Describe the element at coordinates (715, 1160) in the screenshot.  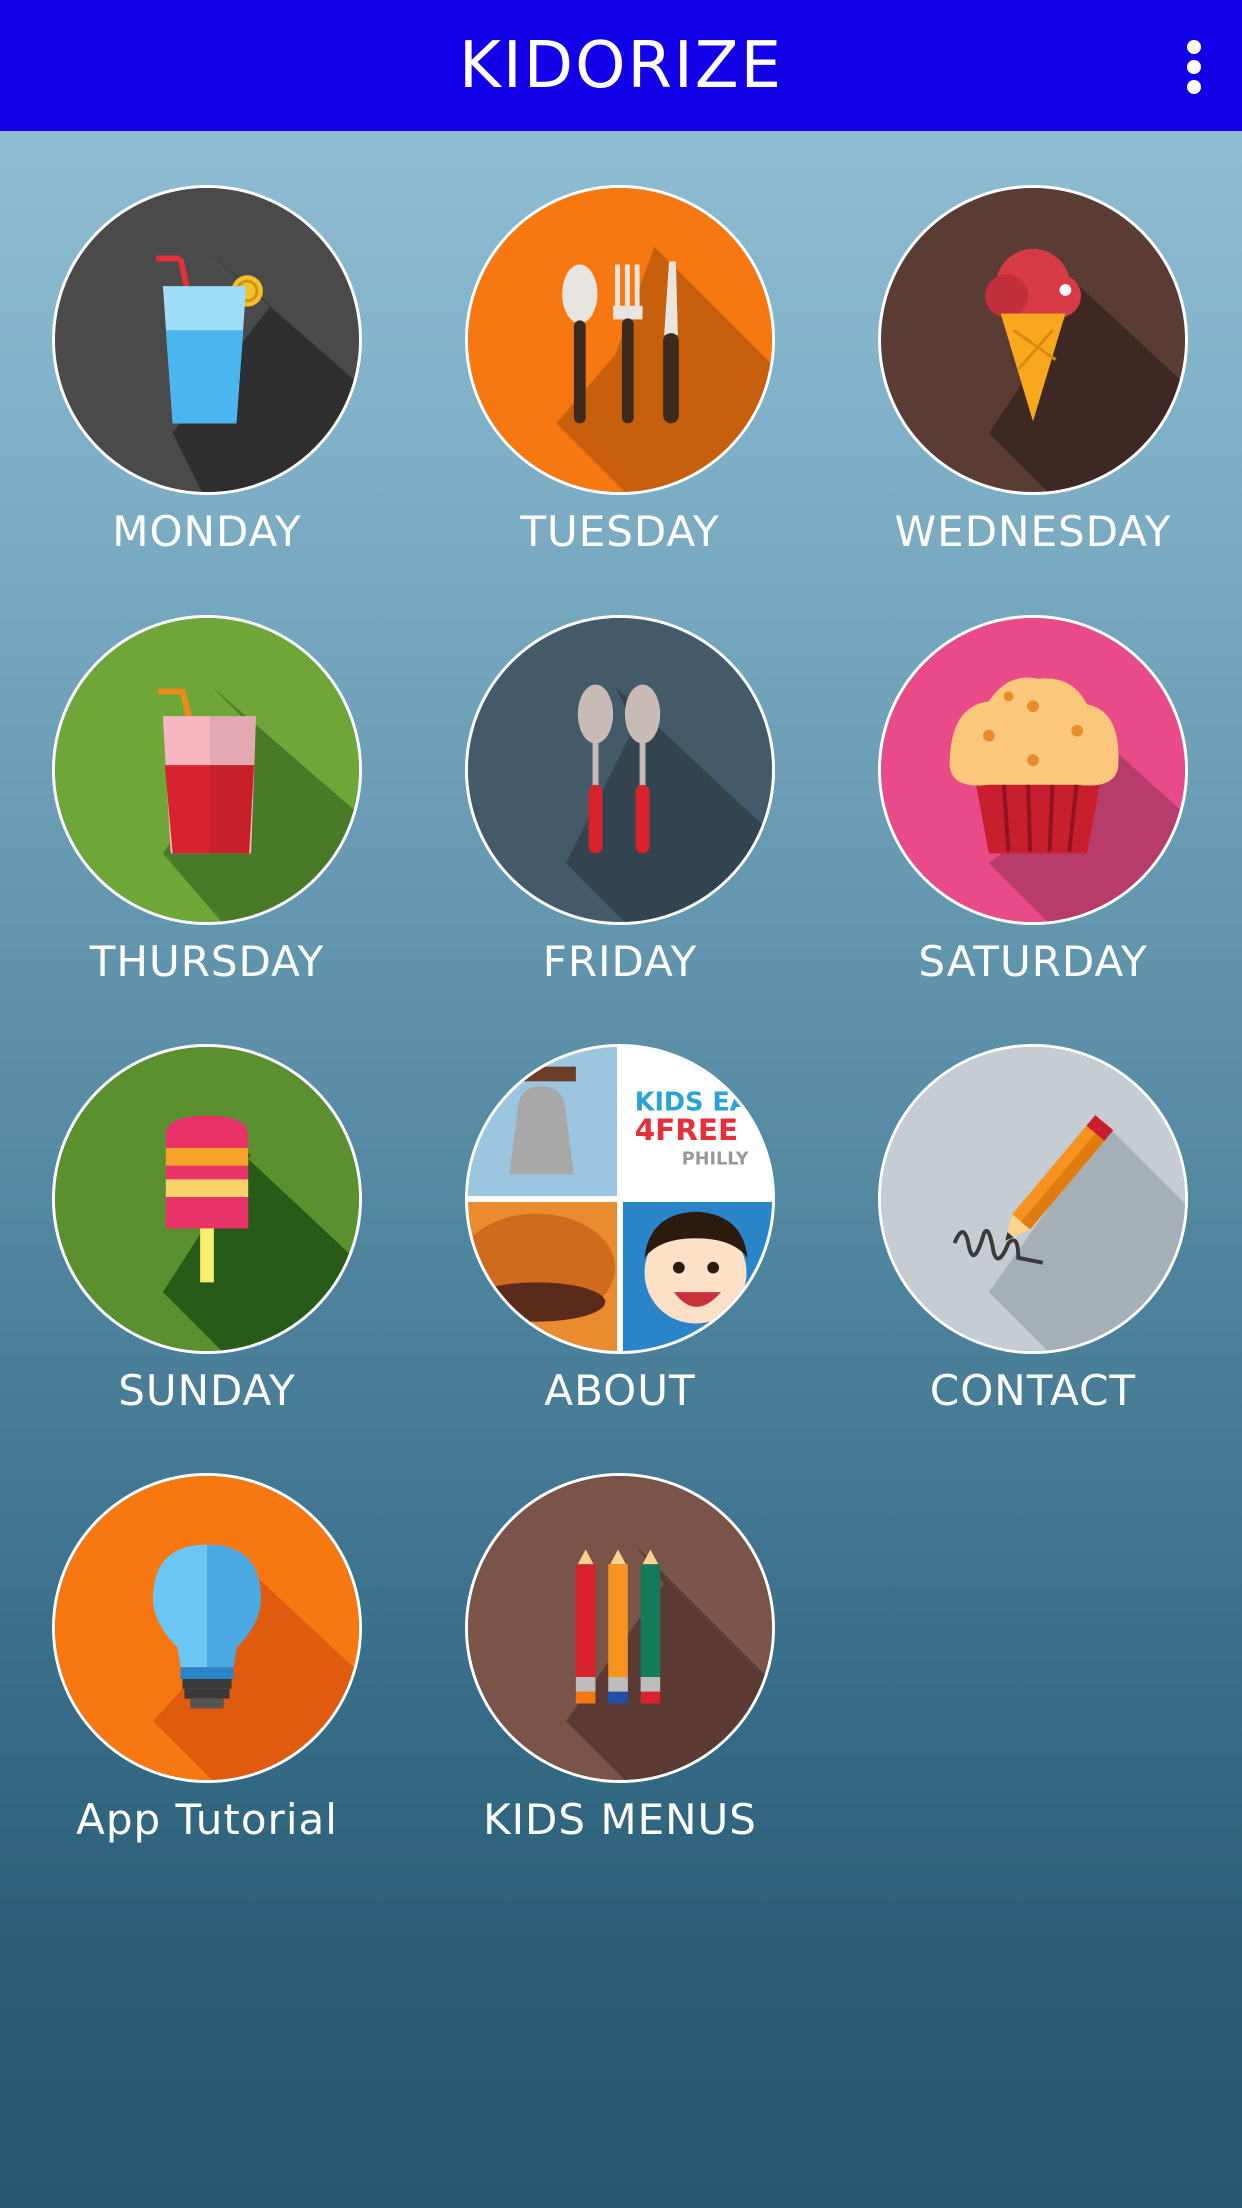
I see `about-image-text-3: PHILLY` at that location.